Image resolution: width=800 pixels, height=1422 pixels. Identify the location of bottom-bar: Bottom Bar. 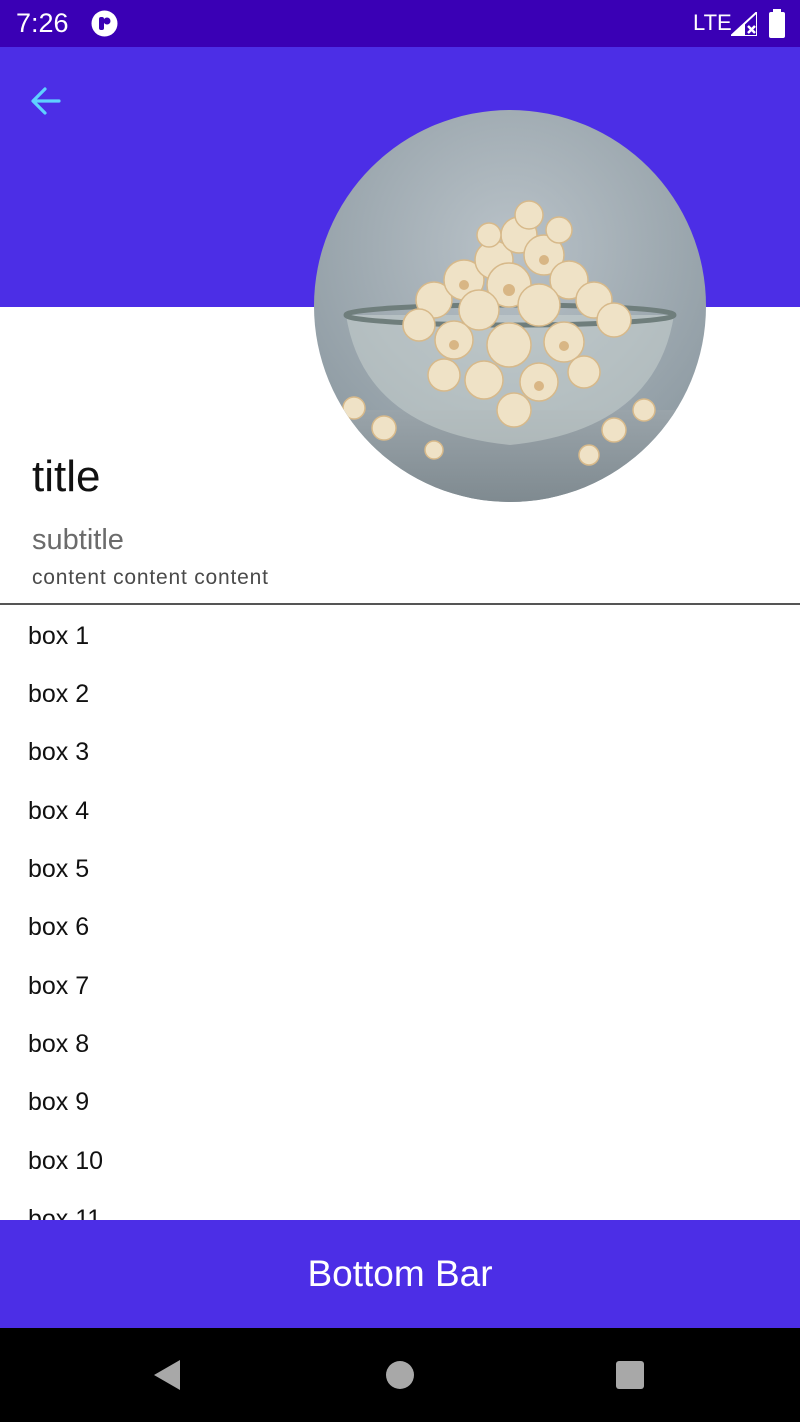
(400, 1274).